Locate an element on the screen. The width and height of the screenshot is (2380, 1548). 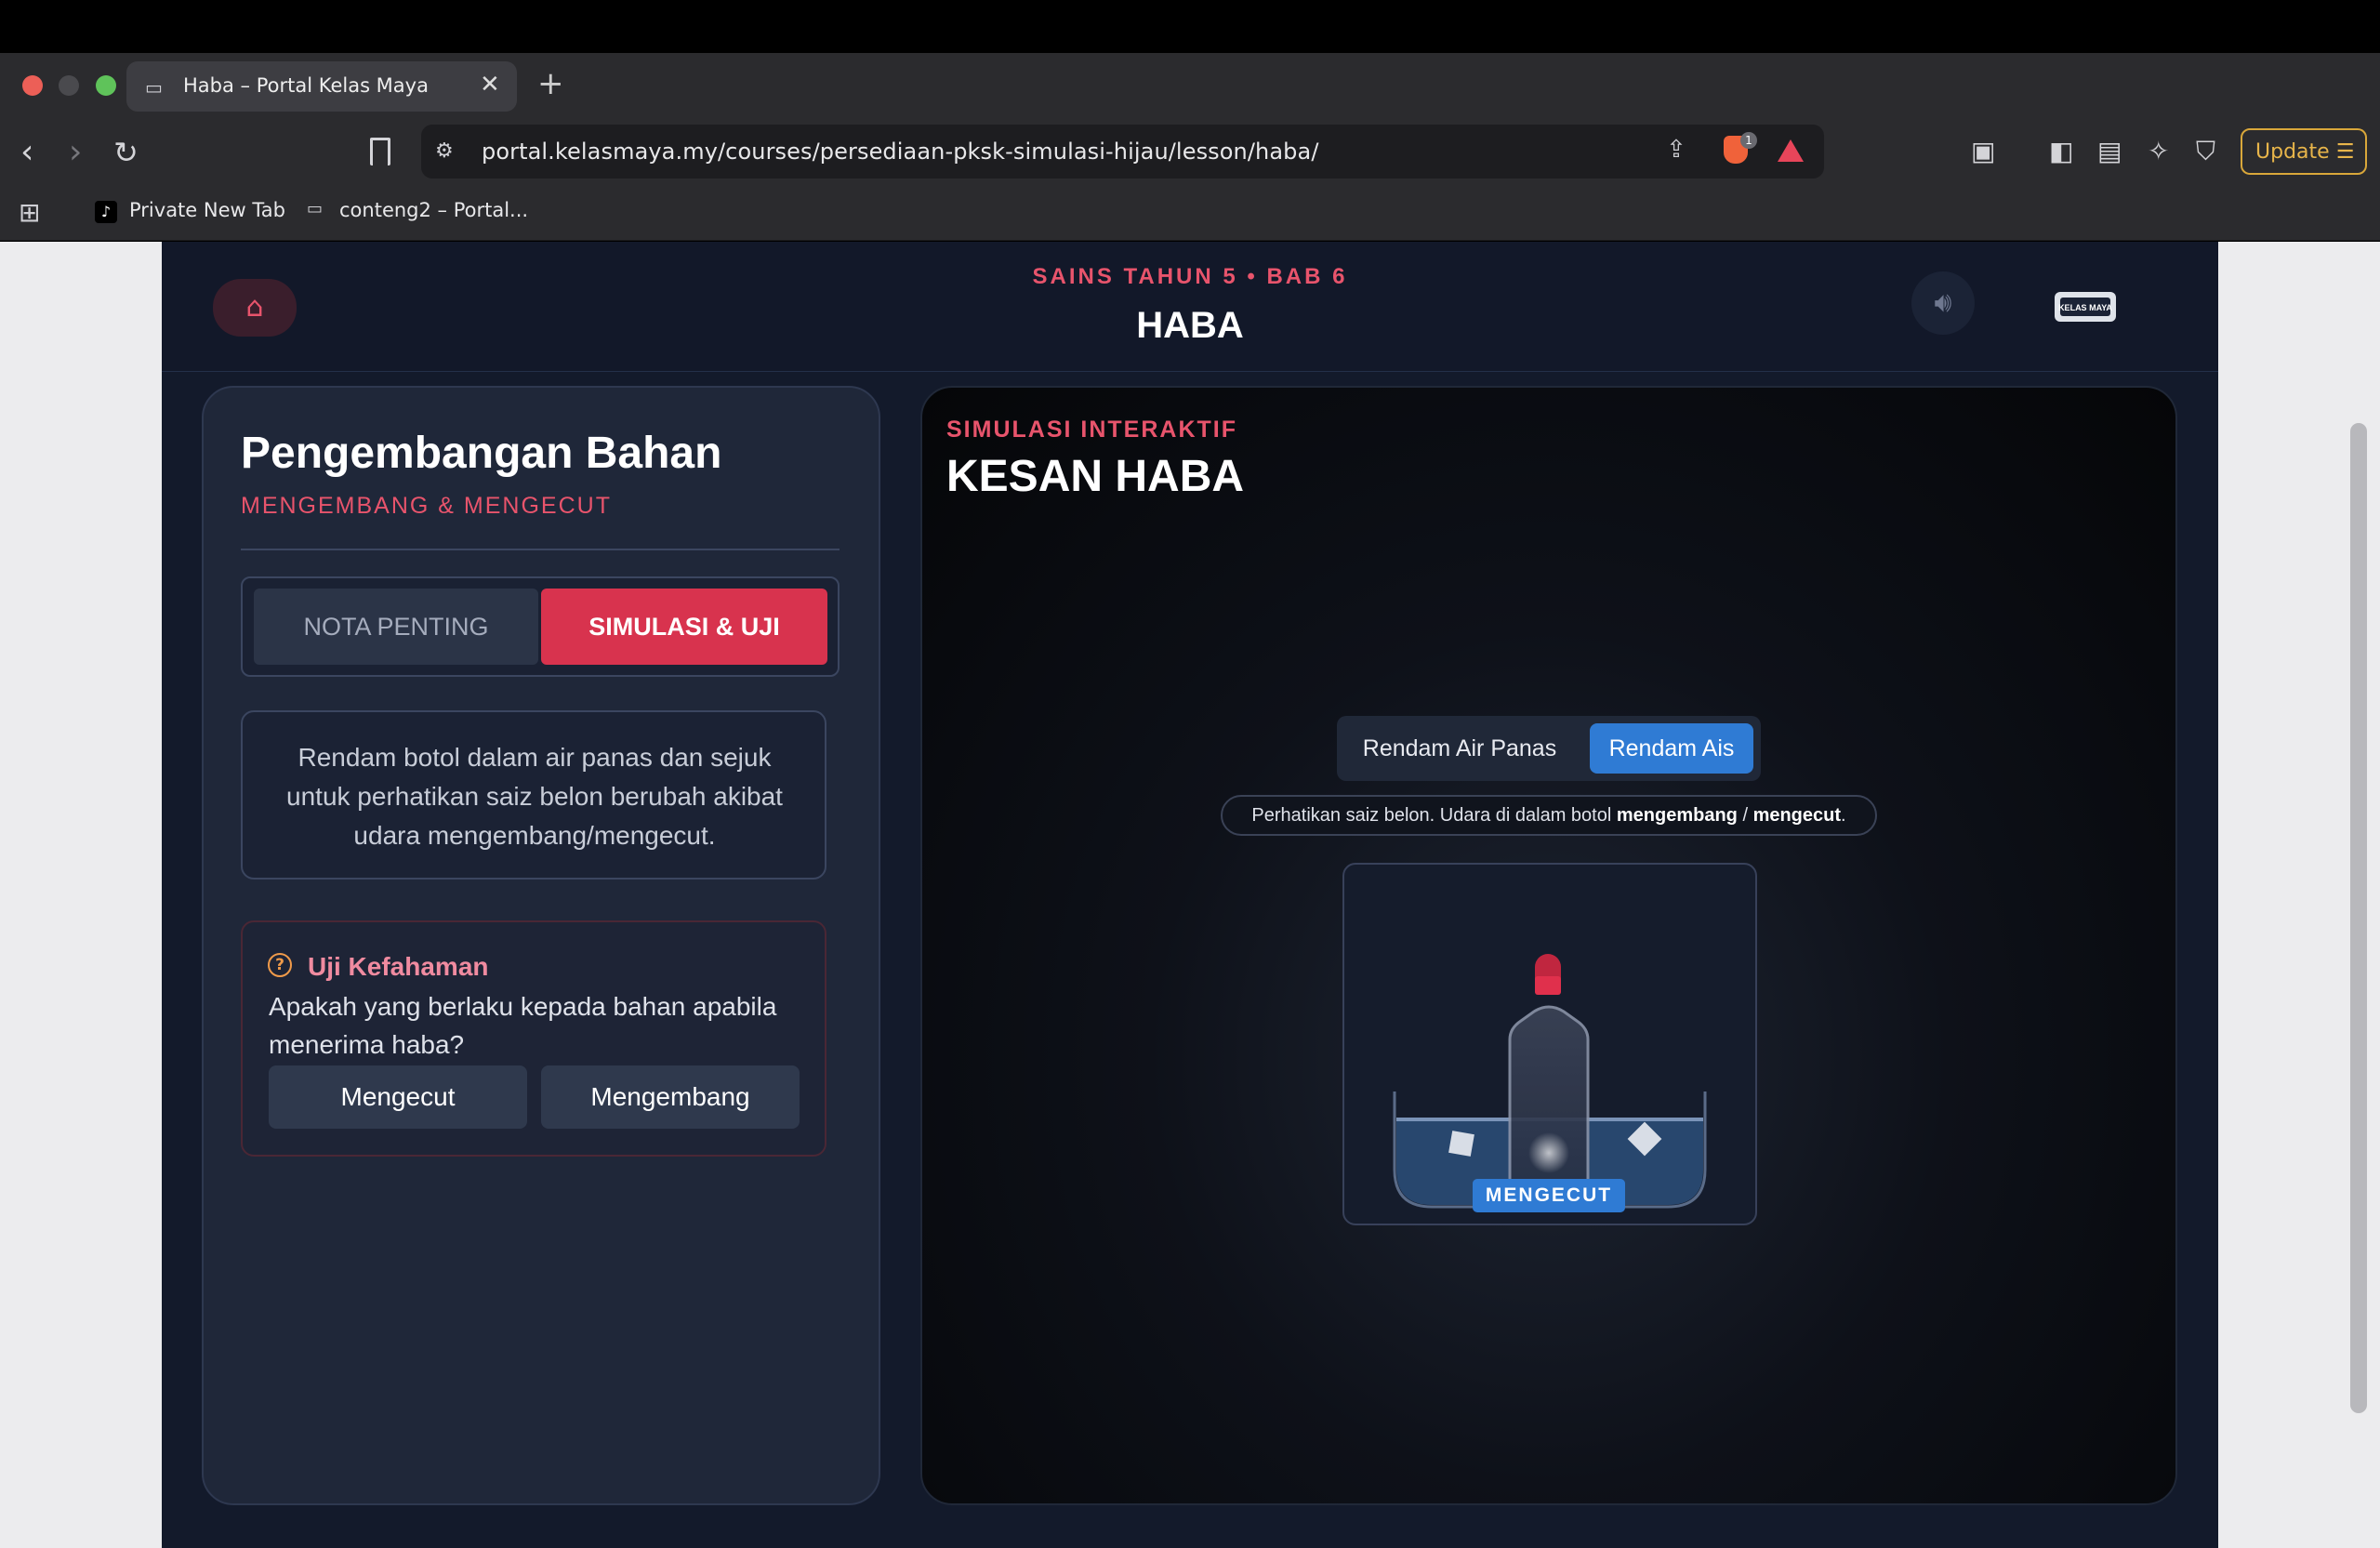
quiz-option-mengecut: Mengecut is located at coordinates (398, 1097).